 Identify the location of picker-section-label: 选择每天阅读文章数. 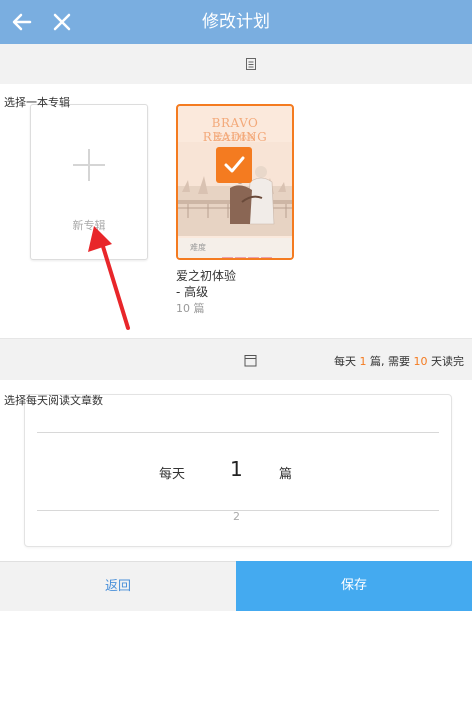
(53, 400).